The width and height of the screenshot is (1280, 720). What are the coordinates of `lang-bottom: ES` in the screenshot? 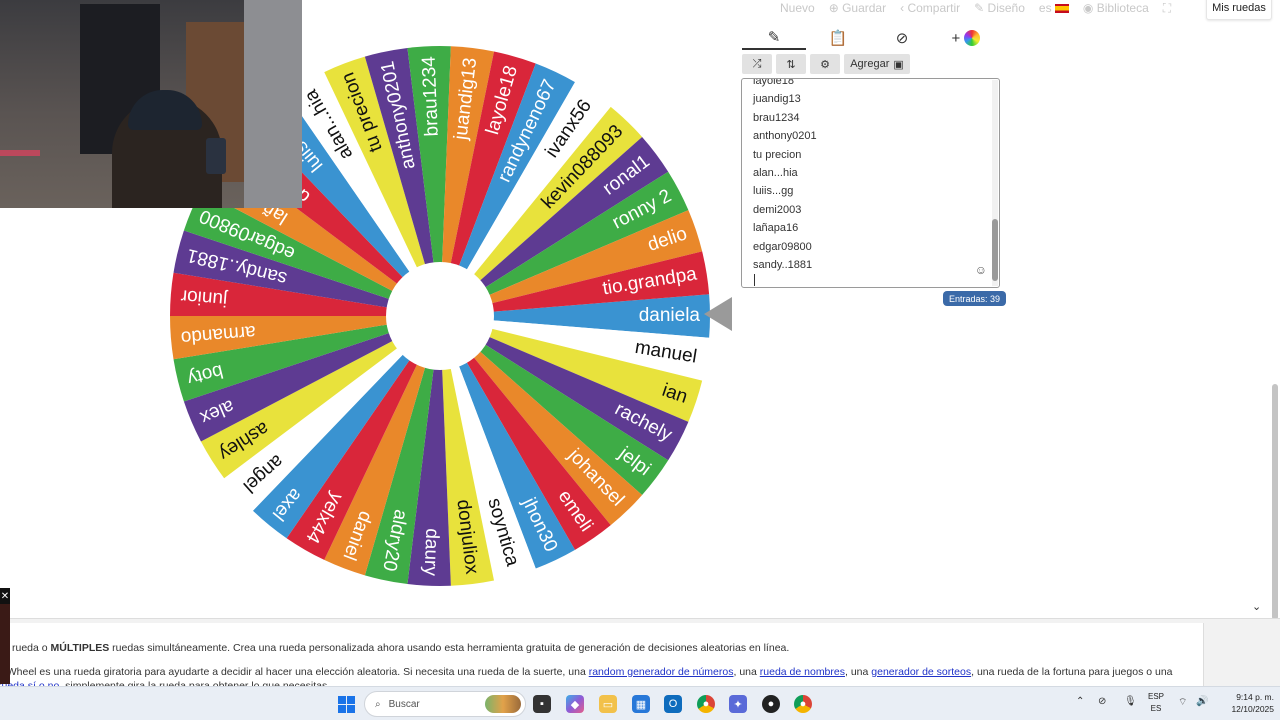 It's located at (1156, 708).